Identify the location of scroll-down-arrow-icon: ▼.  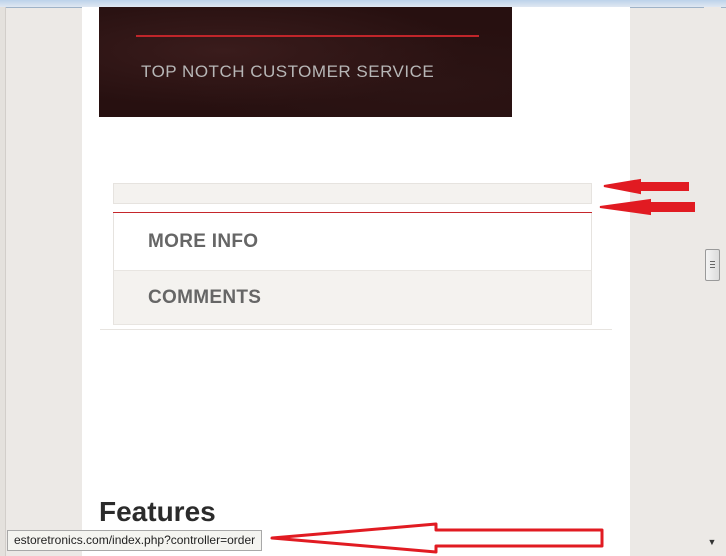
(712, 542).